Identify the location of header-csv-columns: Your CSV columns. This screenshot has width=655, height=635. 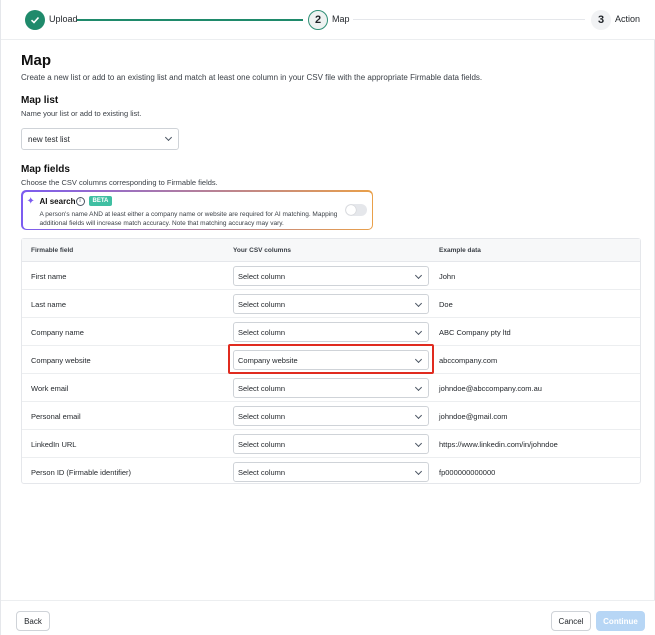
(262, 250).